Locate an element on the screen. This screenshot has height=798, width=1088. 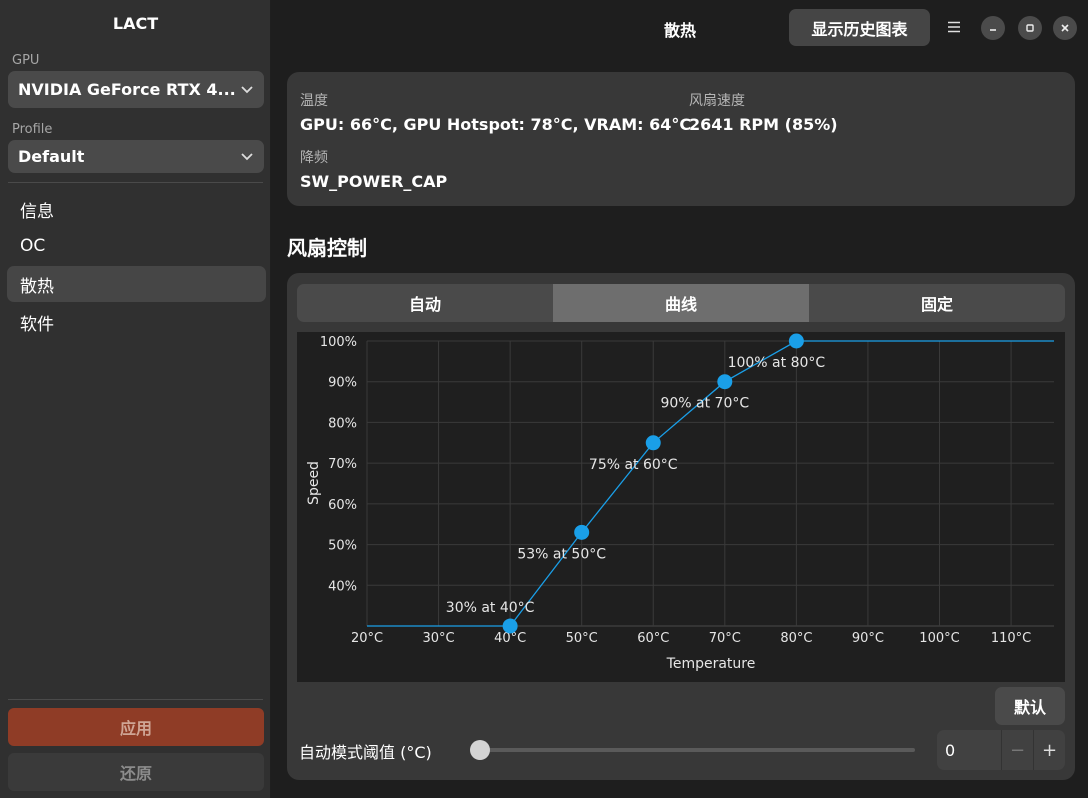
point-label: 75% at 60°C is located at coordinates (633, 465).